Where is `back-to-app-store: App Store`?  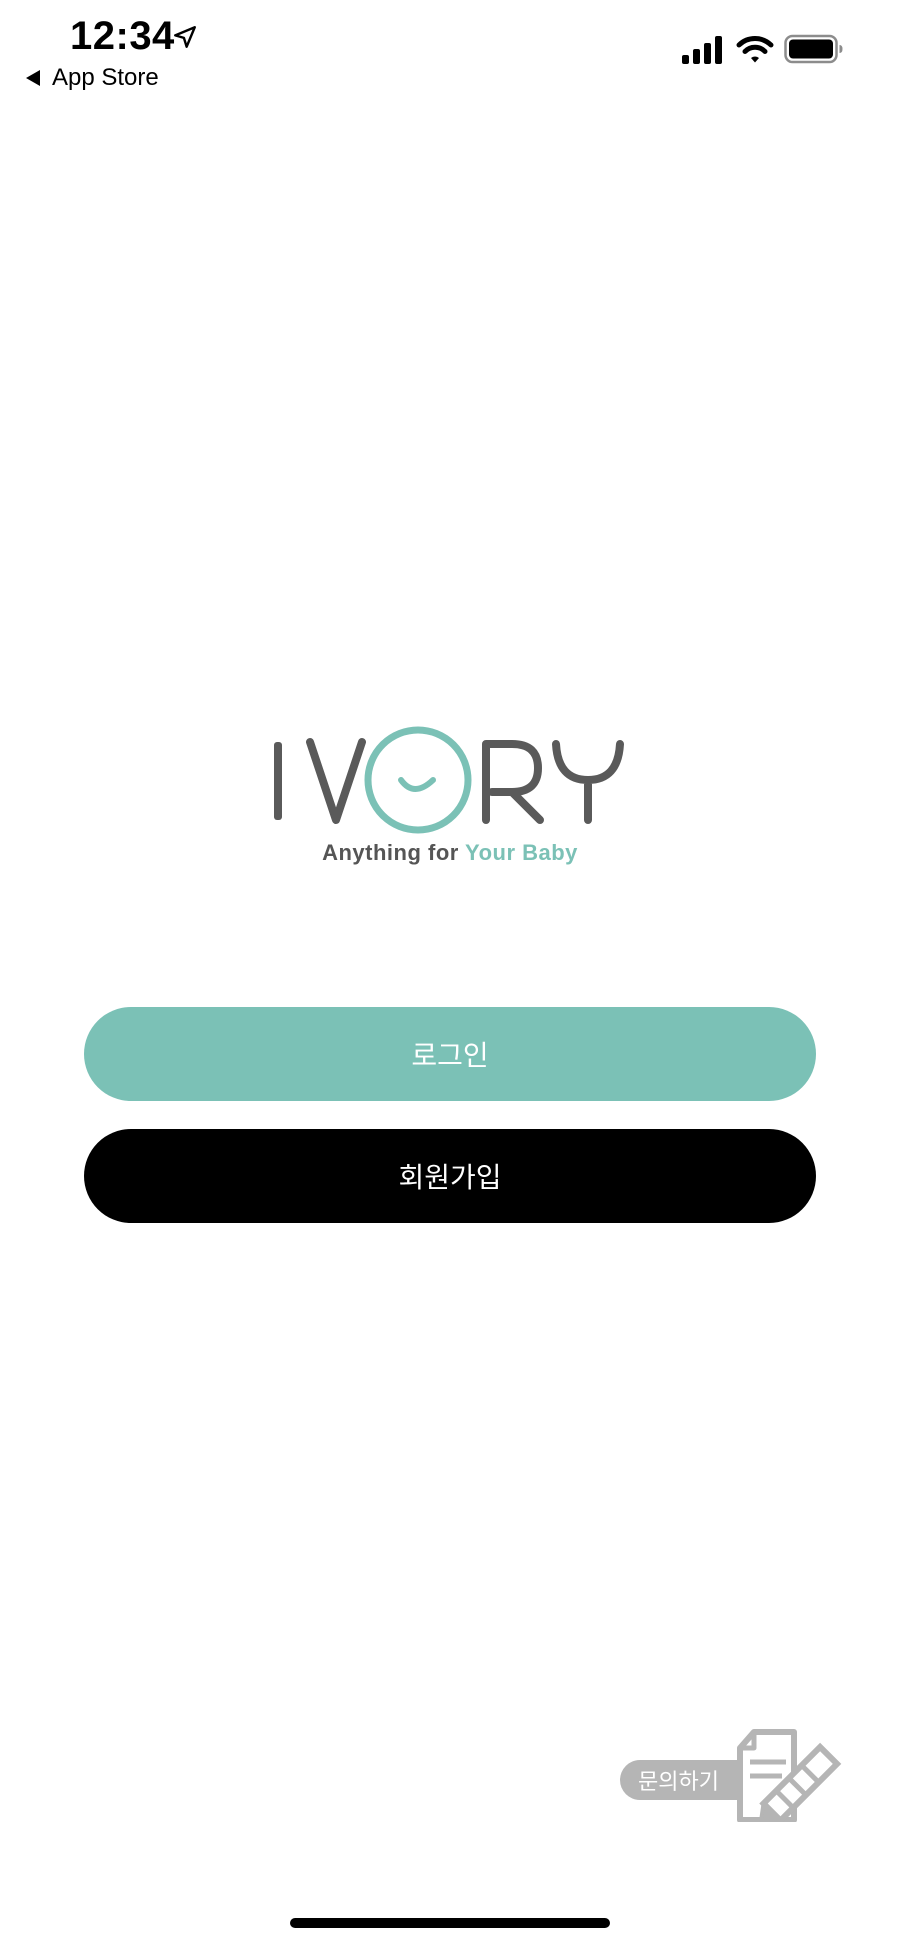
back-to-app-store: App Store is located at coordinates (92, 78).